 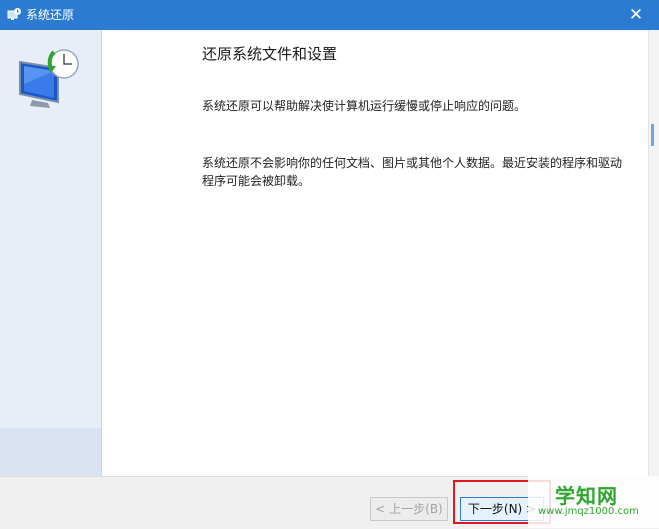 What do you see at coordinates (653, 253) in the screenshot?
I see `right-edge-strip` at bounding box center [653, 253].